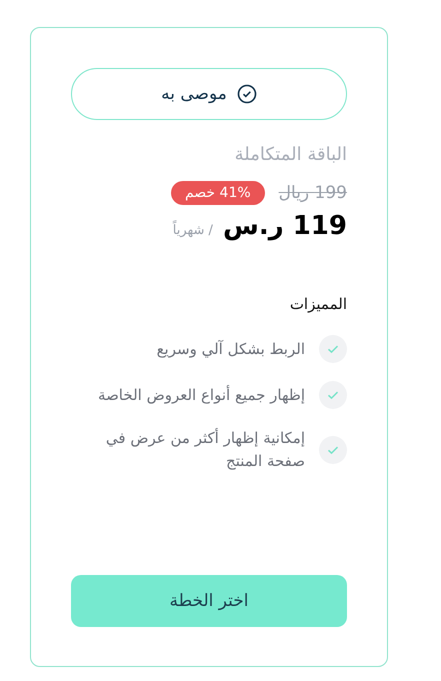  I want to click on feature-text: الربط بشكل آلي وسريع, so click(230, 349).